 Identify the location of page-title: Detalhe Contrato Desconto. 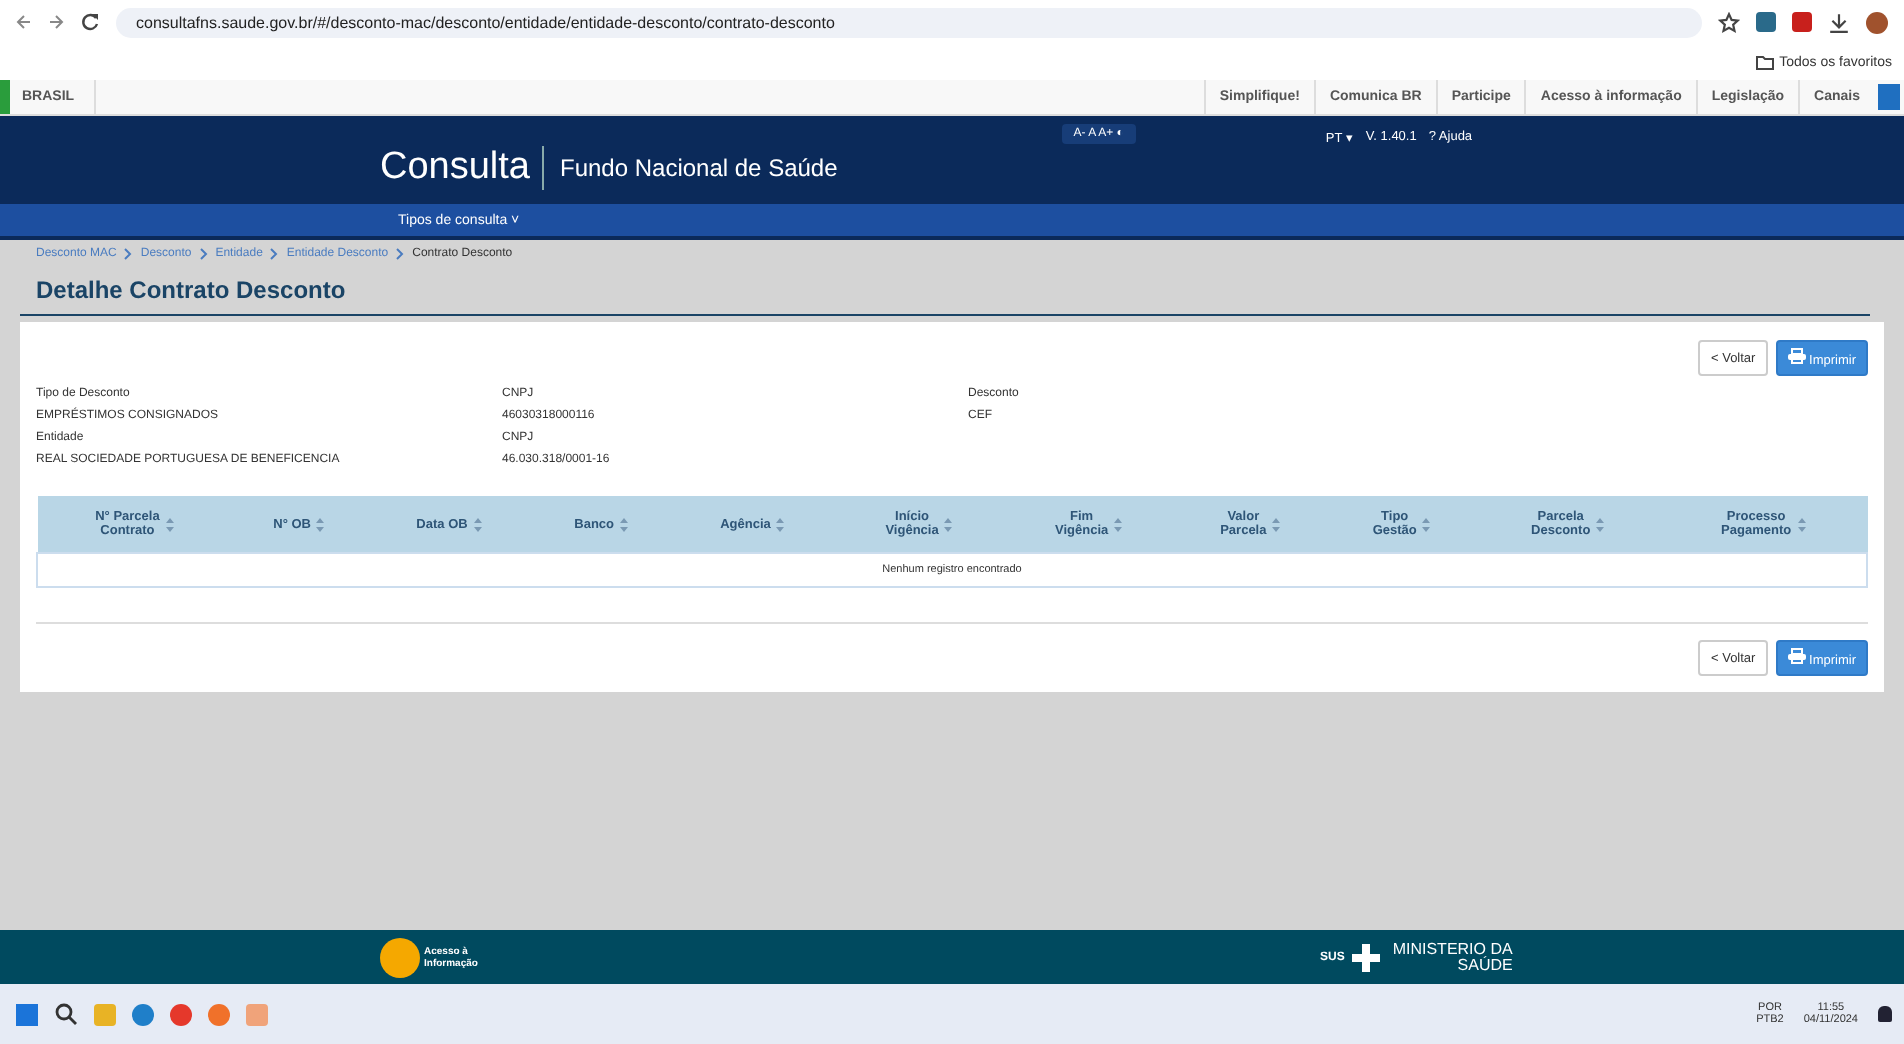
(945, 296).